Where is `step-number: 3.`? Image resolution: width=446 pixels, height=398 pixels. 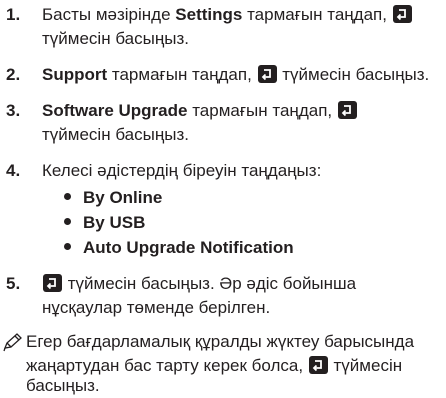
step-number: 3. is located at coordinates (13, 110).